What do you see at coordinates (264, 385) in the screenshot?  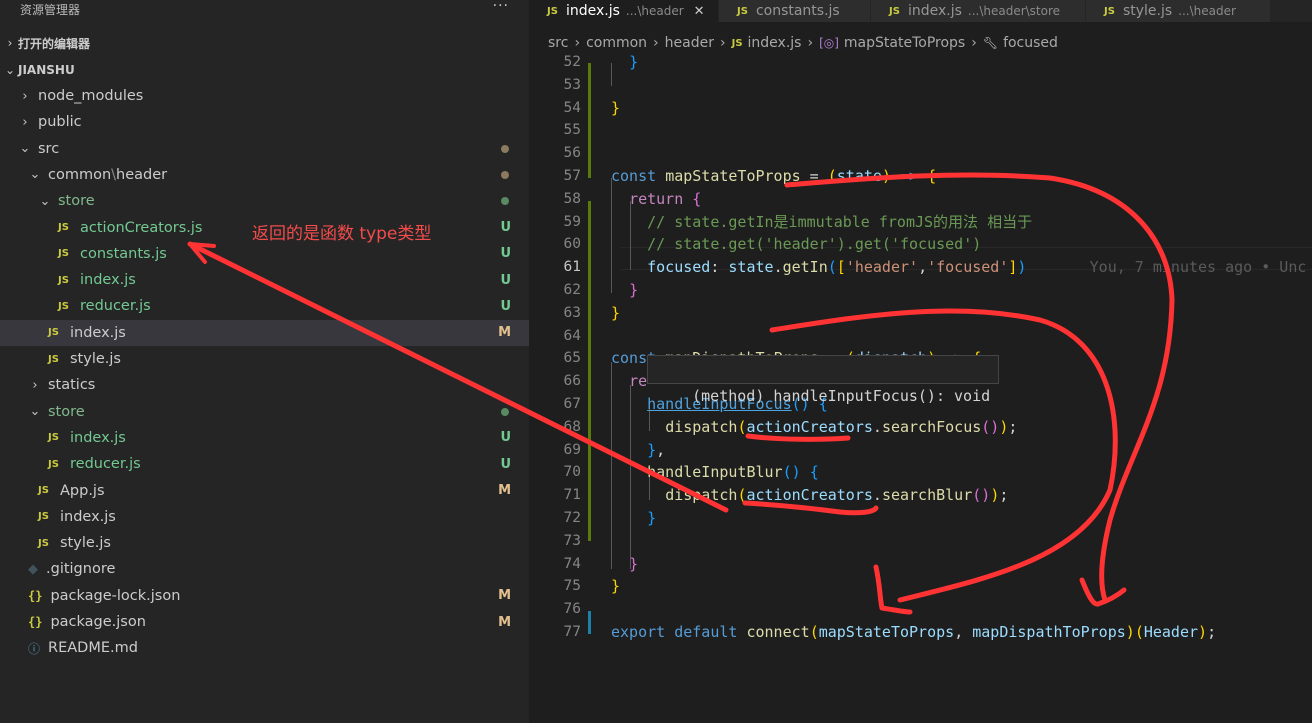 I see `tree-item: › statics` at bounding box center [264, 385].